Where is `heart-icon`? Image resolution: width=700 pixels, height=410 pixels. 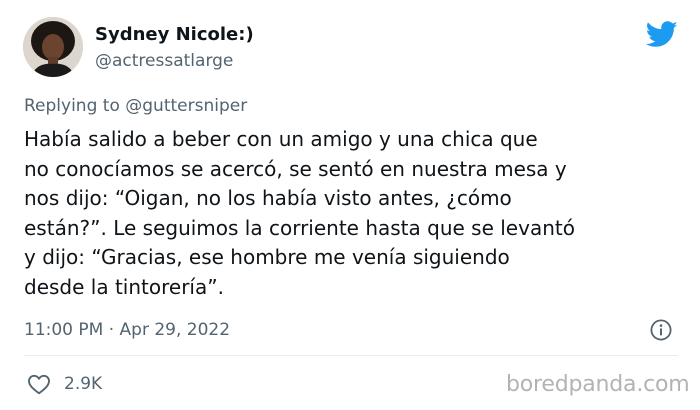
heart-icon is located at coordinates (39, 384).